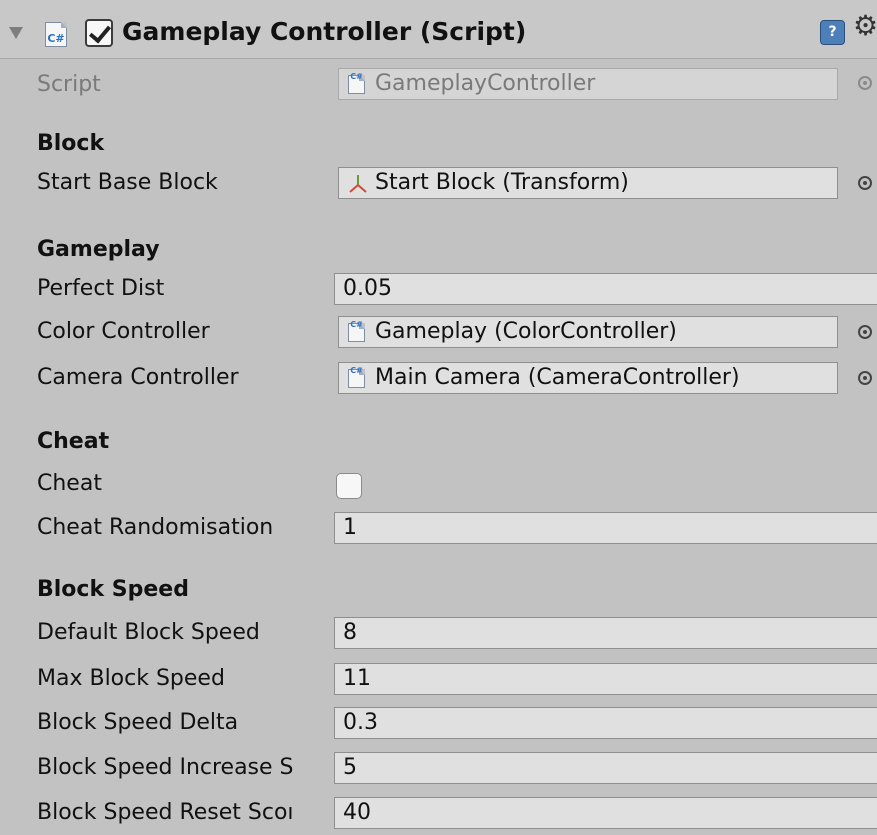 The image size is (877, 835). I want to click on script-field-value: GameplayController, so click(485, 83).